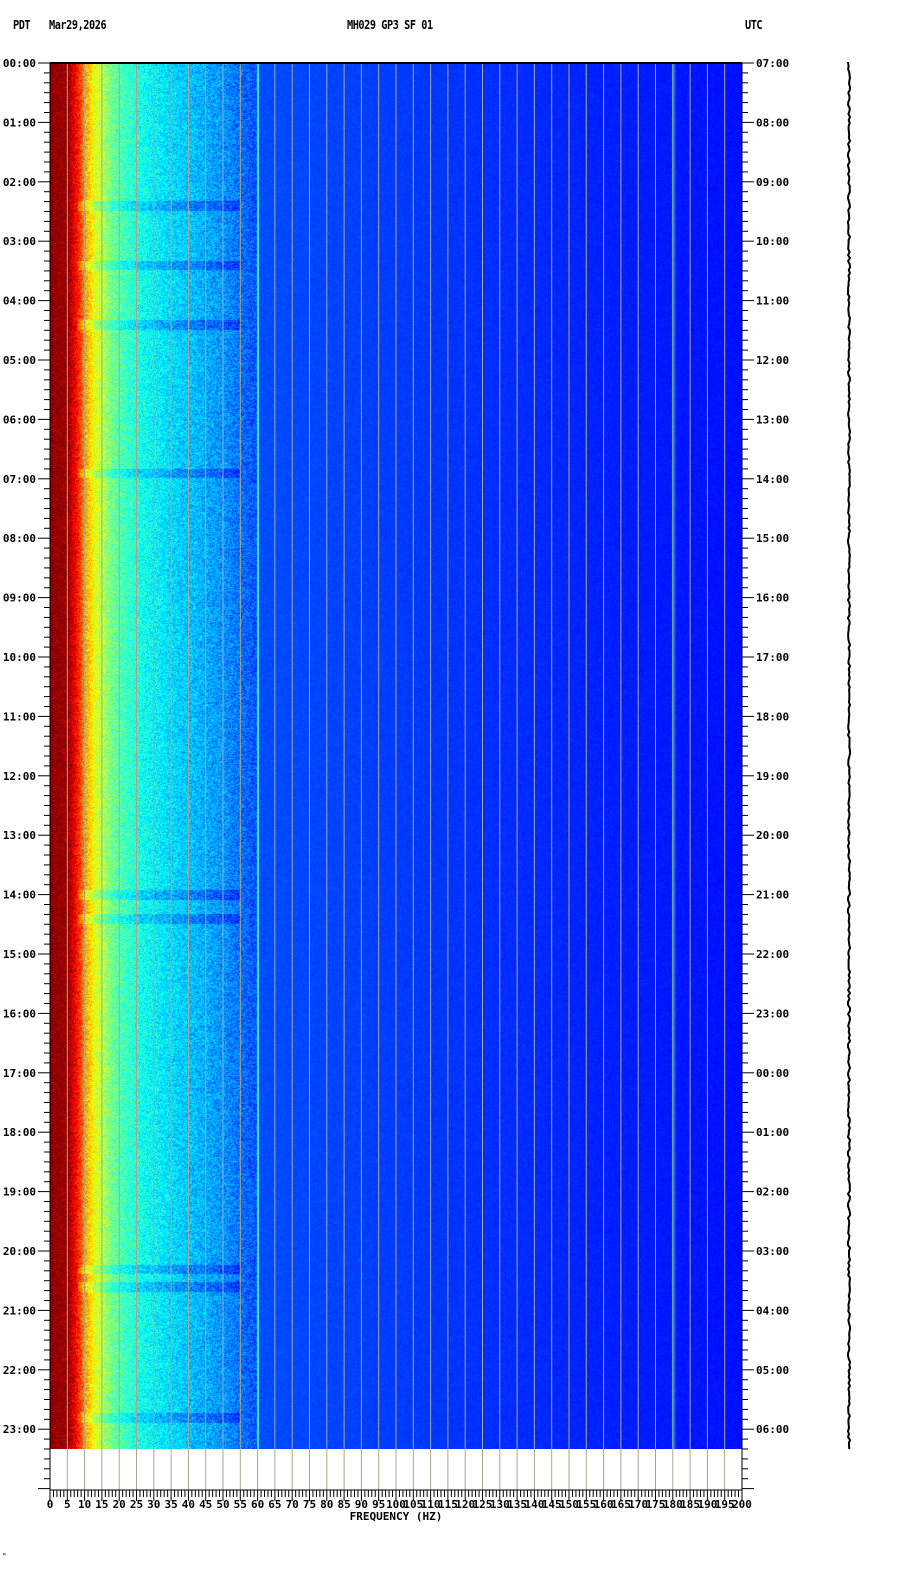 Image resolution: width=902 pixels, height=1584 pixels. Describe the element at coordinates (119, 1504) in the screenshot. I see `x-tick-label: 20` at that location.